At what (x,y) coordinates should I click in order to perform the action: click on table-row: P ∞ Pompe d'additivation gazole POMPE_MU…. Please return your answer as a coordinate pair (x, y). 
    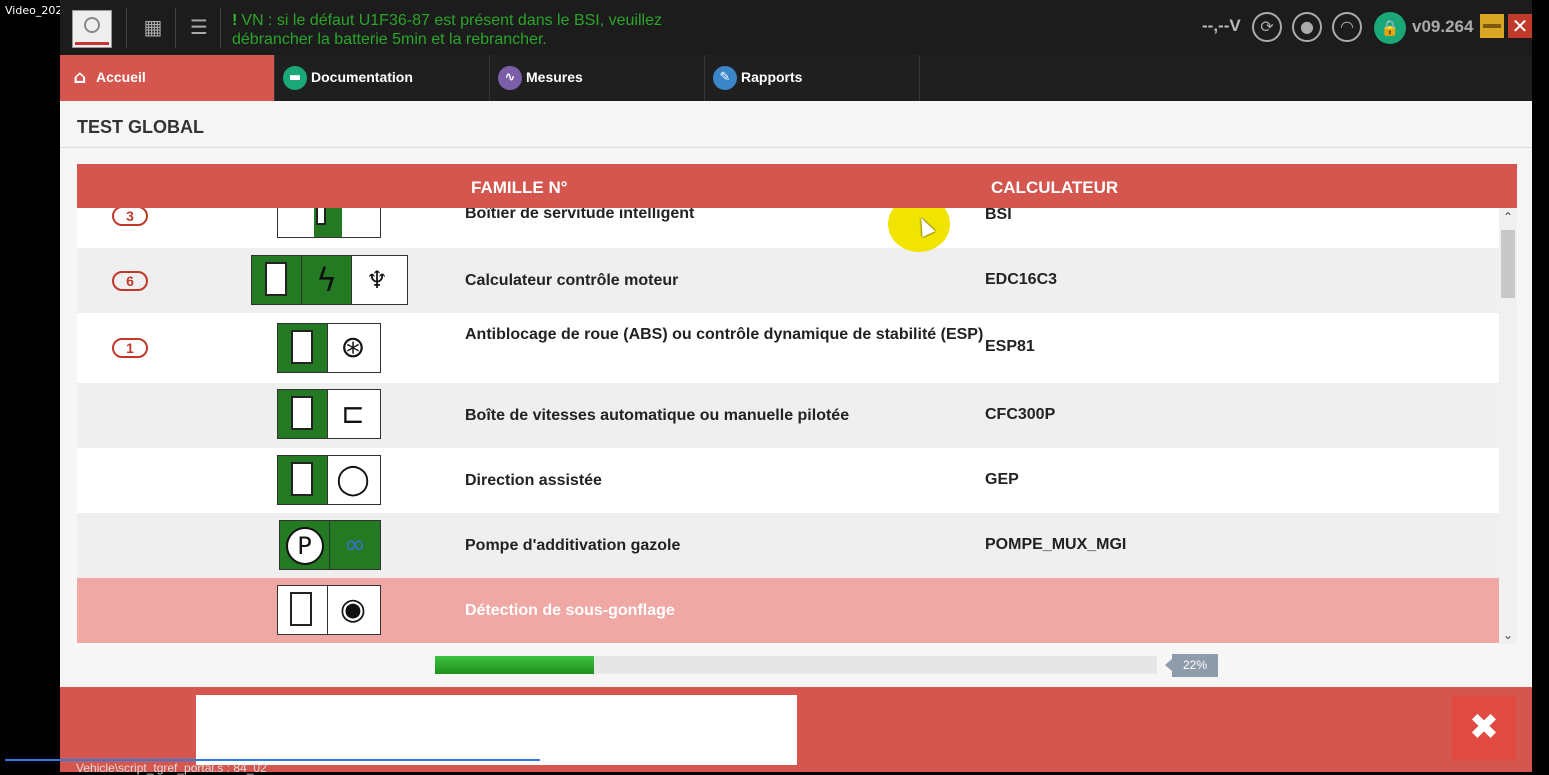
    Looking at the image, I should click on (788, 545).